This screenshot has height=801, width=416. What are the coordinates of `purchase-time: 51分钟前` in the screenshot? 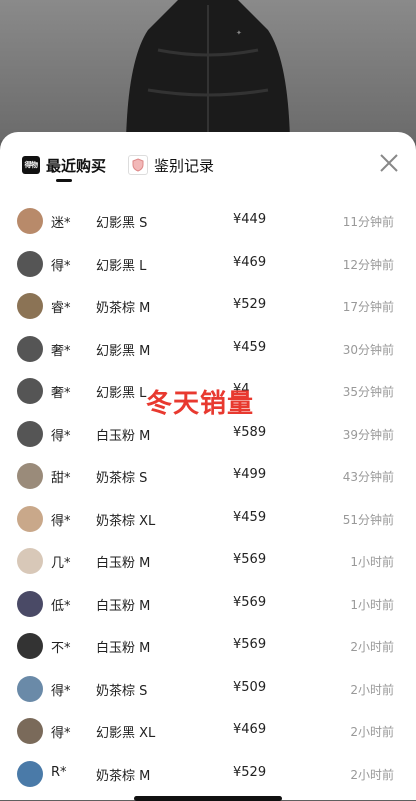 It's located at (368, 519).